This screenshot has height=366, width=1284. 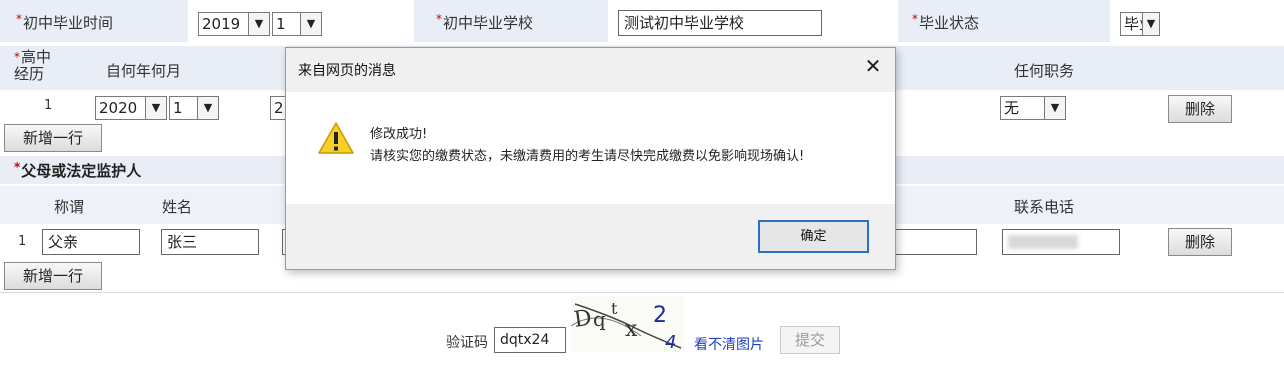 I want to click on guardian-row-index: 1, so click(x=22, y=241).